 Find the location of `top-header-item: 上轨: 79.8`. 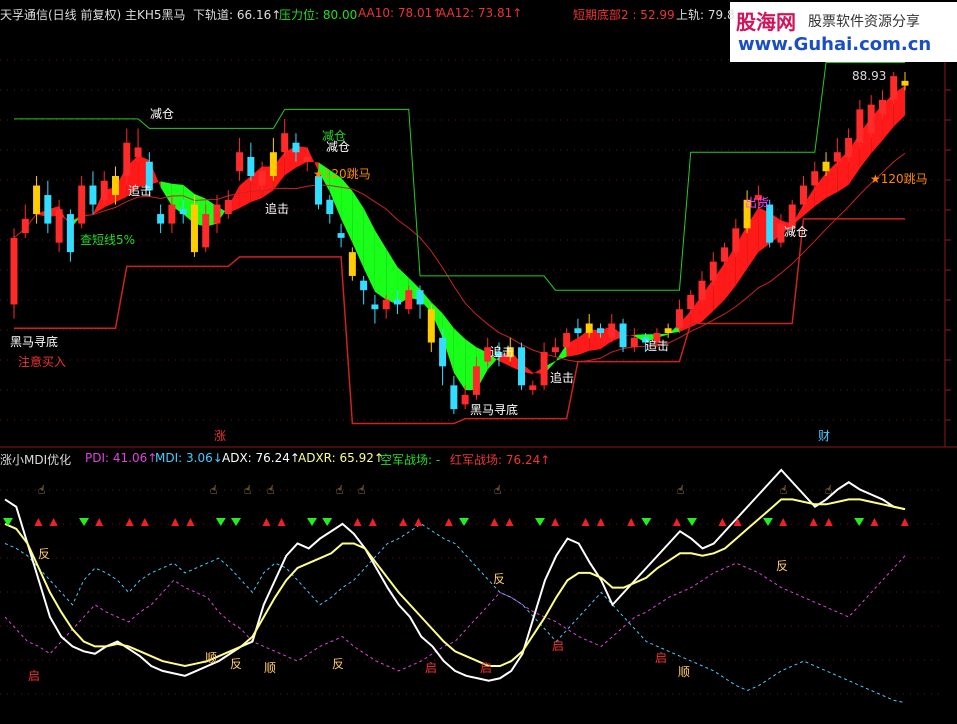

top-header-item: 上轨: 79.8 is located at coordinates (705, 15).